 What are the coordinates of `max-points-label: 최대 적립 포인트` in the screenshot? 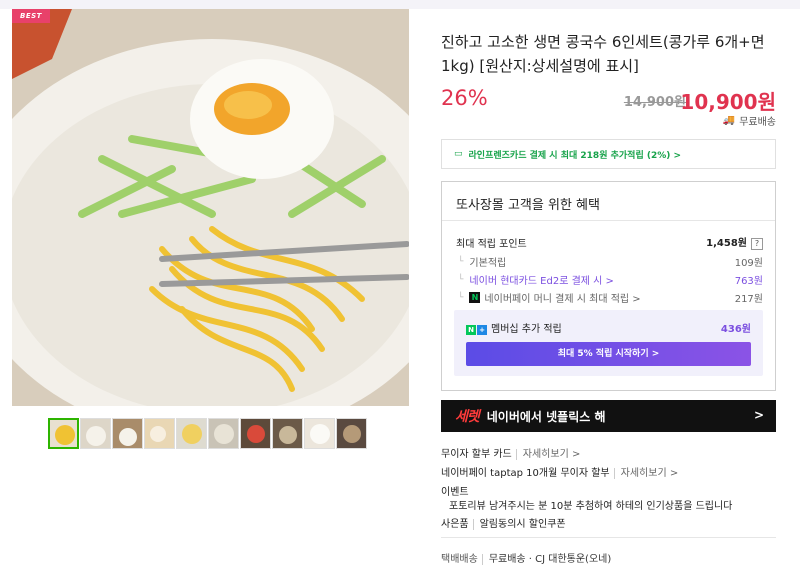 It's located at (491, 244).